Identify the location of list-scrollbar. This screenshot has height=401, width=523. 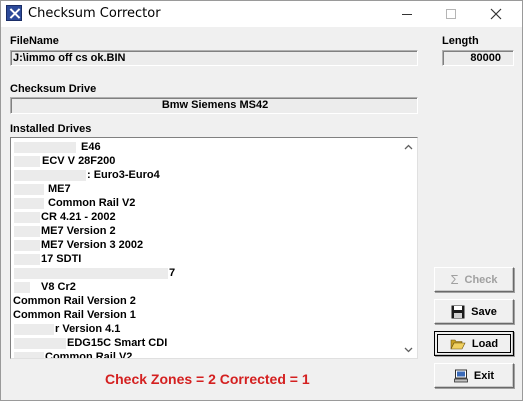
(408, 248).